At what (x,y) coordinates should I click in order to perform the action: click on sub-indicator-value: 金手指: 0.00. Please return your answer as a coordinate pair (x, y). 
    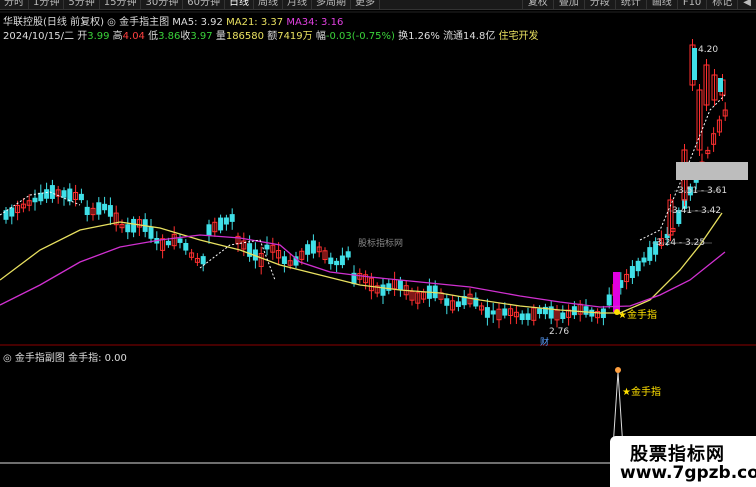
    Looking at the image, I should click on (97, 358).